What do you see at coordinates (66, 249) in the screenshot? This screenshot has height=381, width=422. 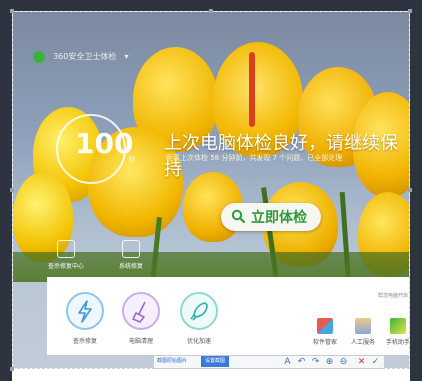 I see `shield-icon` at bounding box center [66, 249].